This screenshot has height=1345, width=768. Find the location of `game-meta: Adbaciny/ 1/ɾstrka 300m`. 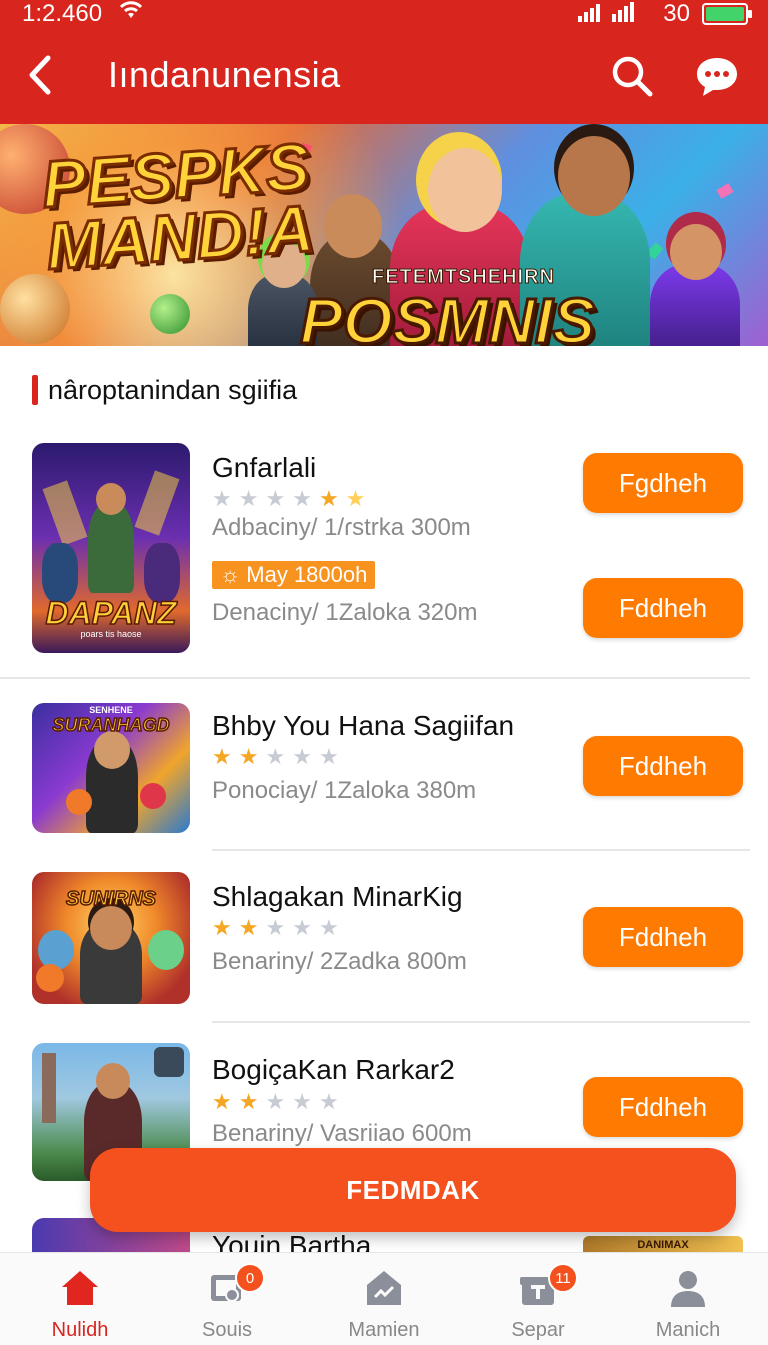

game-meta: Adbaciny/ 1/ɾstrka 300m is located at coordinates (341, 527).